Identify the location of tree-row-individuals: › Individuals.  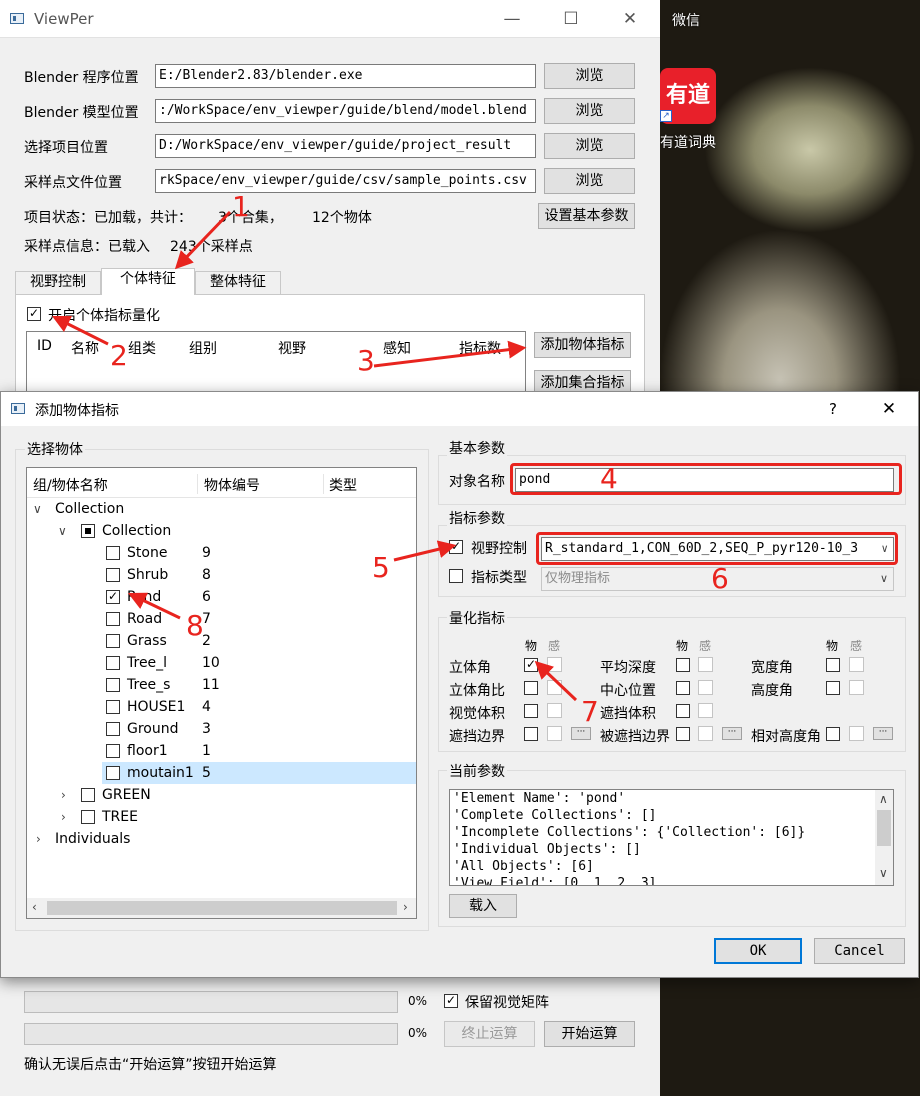
(221, 839).